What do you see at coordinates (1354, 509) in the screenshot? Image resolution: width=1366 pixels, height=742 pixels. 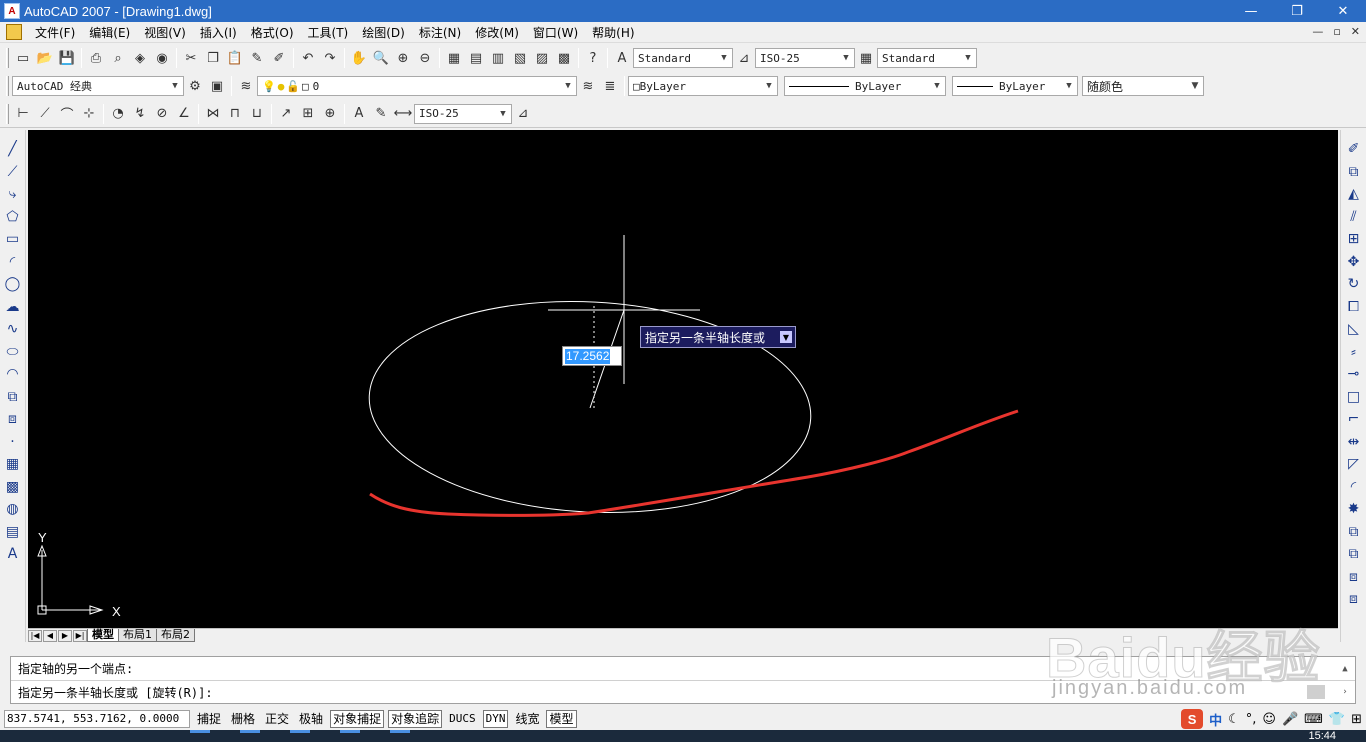 I see `explode-icon: ✸` at bounding box center [1354, 509].